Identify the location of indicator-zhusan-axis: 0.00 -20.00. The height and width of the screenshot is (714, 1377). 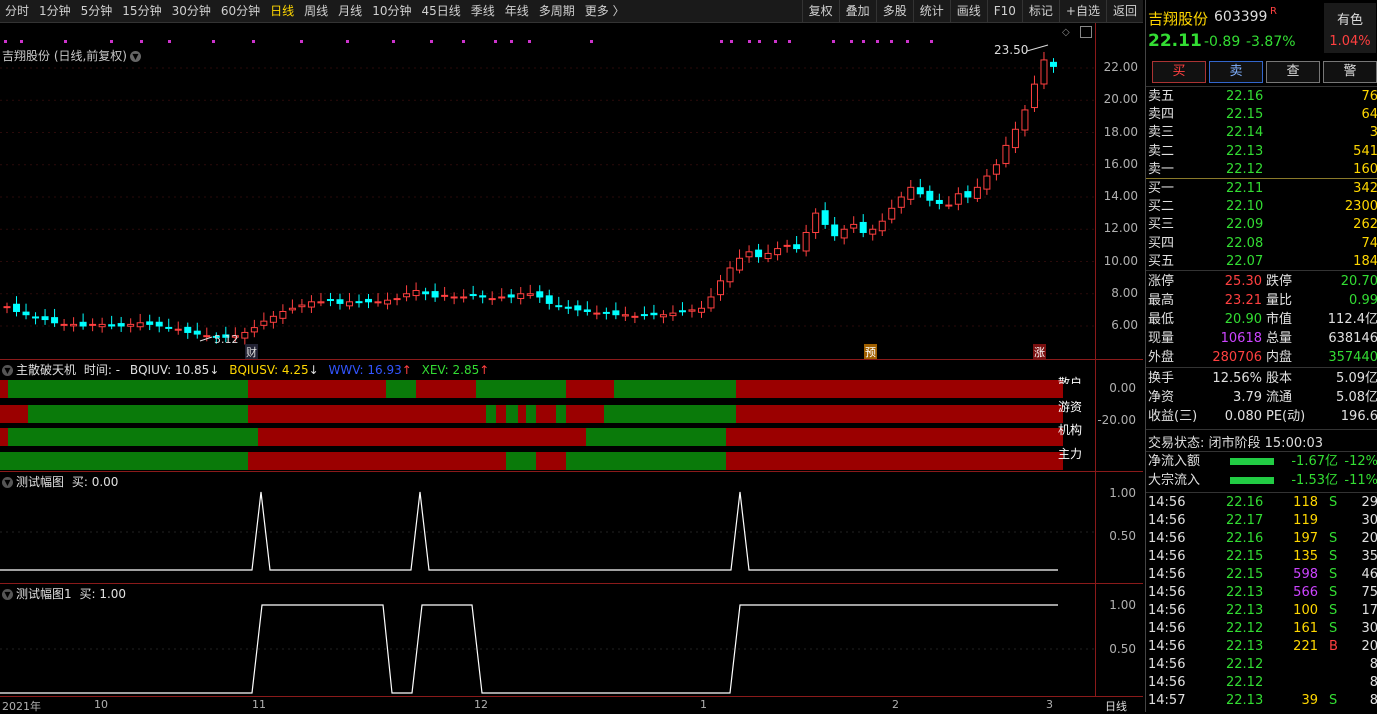
(1119, 415).